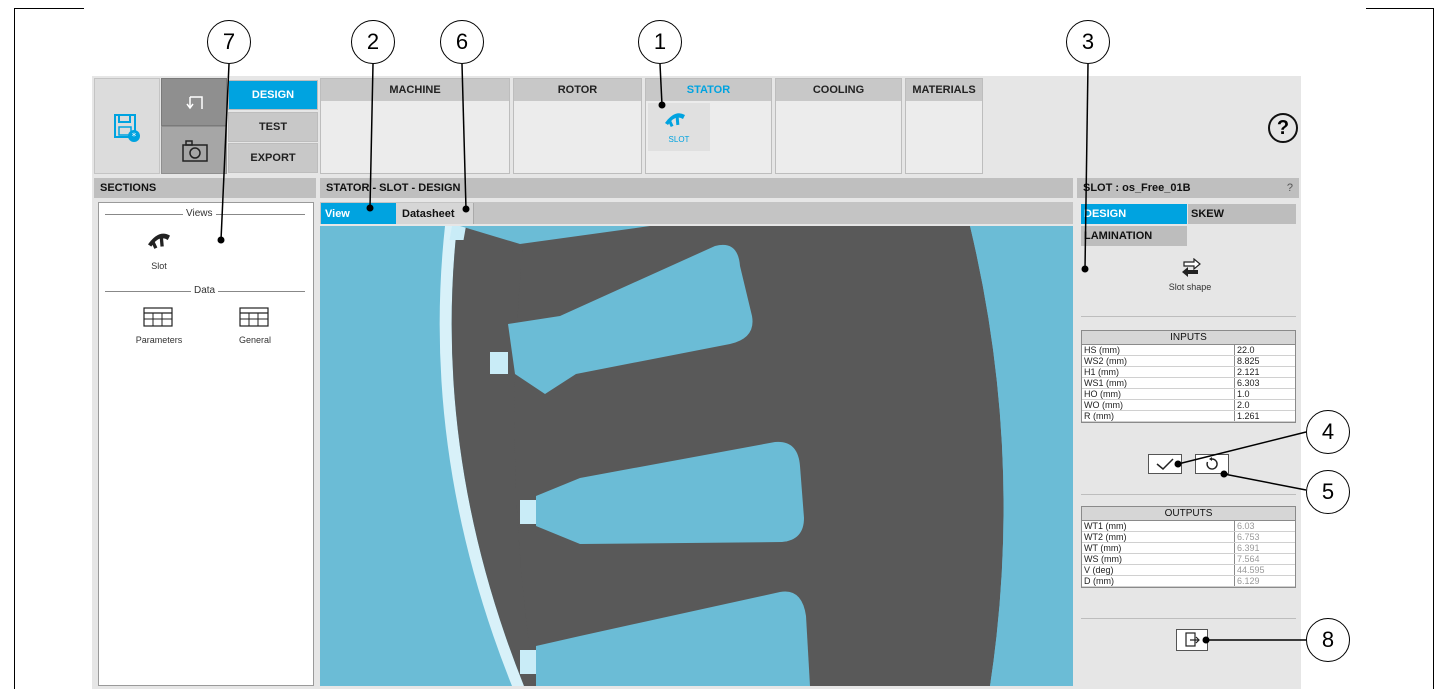 The height and width of the screenshot is (689, 1448). What do you see at coordinates (1088, 42) in the screenshot?
I see `callout-3: 3` at bounding box center [1088, 42].